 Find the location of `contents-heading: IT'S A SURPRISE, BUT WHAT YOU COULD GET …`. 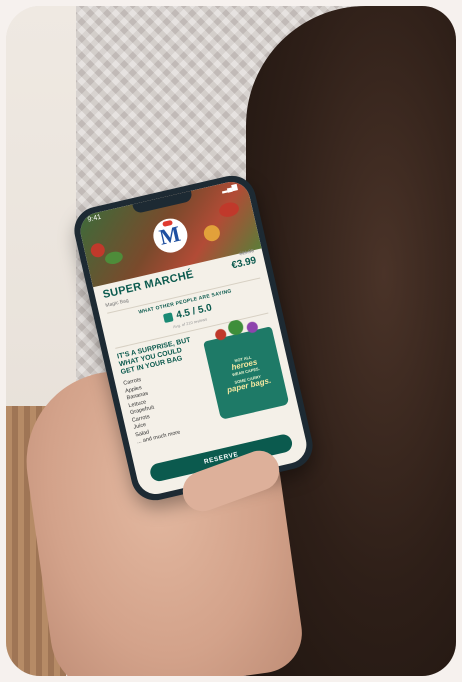

contents-heading: IT'S A SURPRISE, BUT WHAT YOU COULD GET … is located at coordinates (154, 356).